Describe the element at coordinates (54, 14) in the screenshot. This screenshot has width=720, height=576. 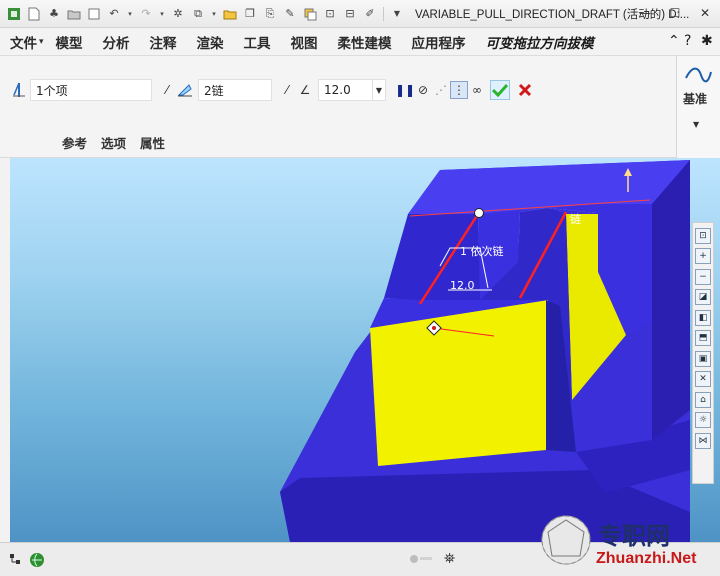
I see `club-icon: ♣` at that location.